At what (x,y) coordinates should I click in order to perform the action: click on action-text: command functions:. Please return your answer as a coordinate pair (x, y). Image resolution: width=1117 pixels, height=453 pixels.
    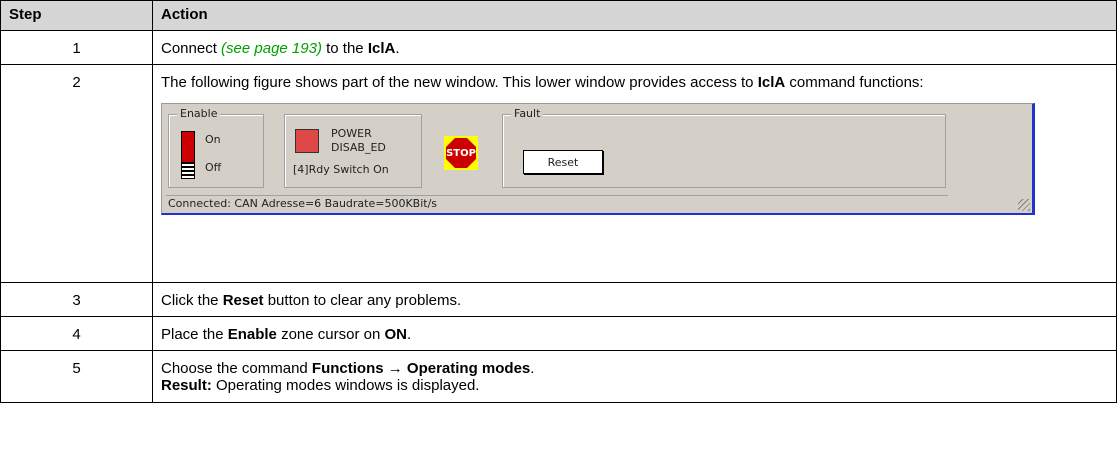
    Looking at the image, I should click on (854, 82).